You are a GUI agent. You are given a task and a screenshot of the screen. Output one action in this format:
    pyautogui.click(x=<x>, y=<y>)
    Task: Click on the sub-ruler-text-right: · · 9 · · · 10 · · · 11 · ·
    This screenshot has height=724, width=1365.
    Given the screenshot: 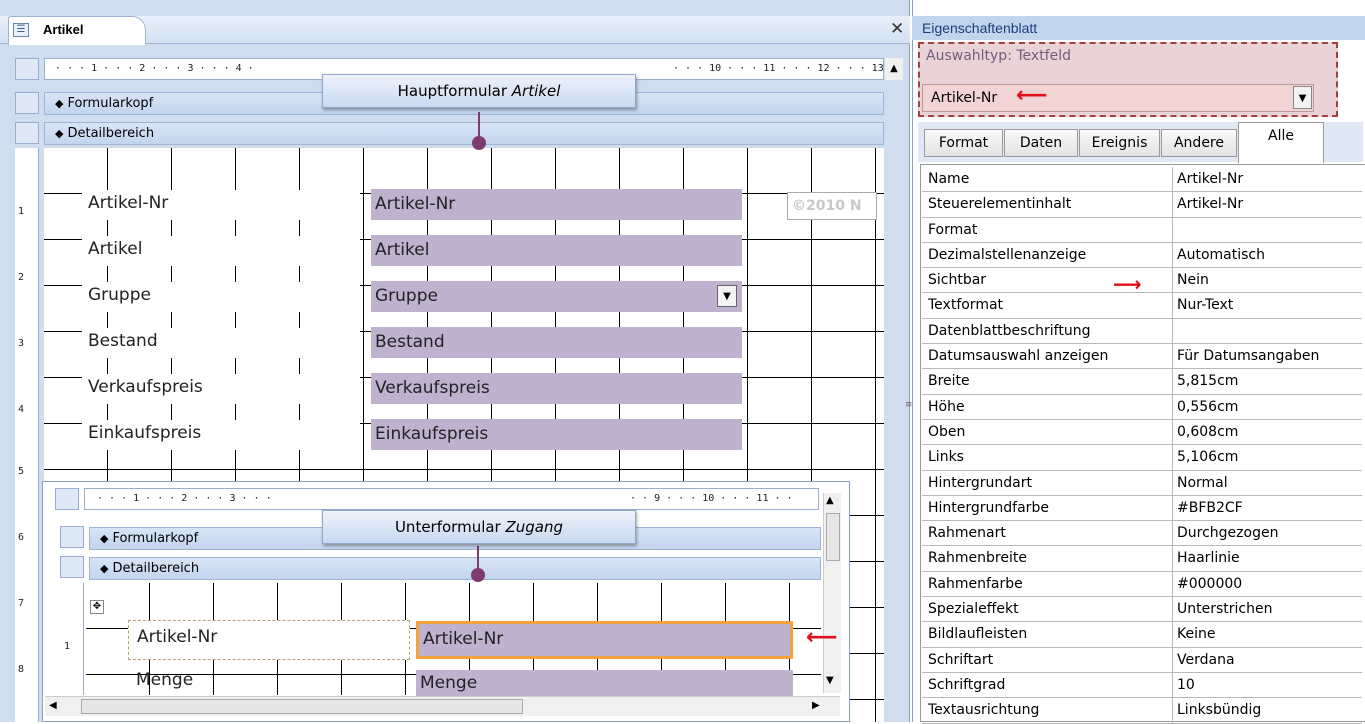 What is the action you would take?
    pyautogui.click(x=711, y=498)
    